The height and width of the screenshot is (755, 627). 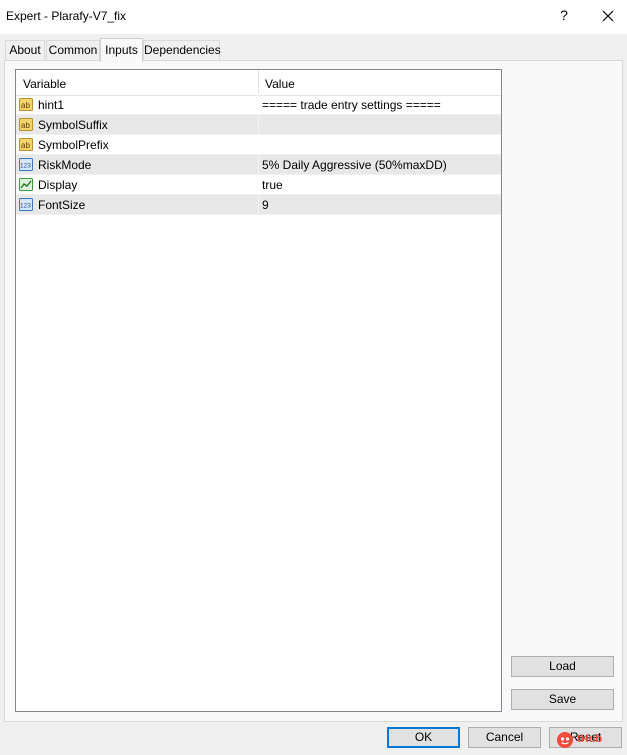 What do you see at coordinates (504, 737) in the screenshot?
I see `cancel-button: Cancel` at bounding box center [504, 737].